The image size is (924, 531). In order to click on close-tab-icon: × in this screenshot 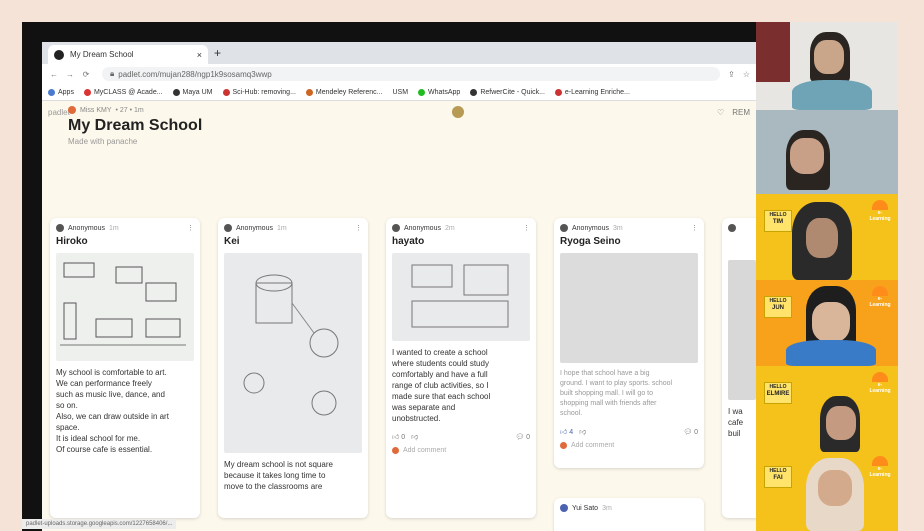, I will do `click(199, 55)`.